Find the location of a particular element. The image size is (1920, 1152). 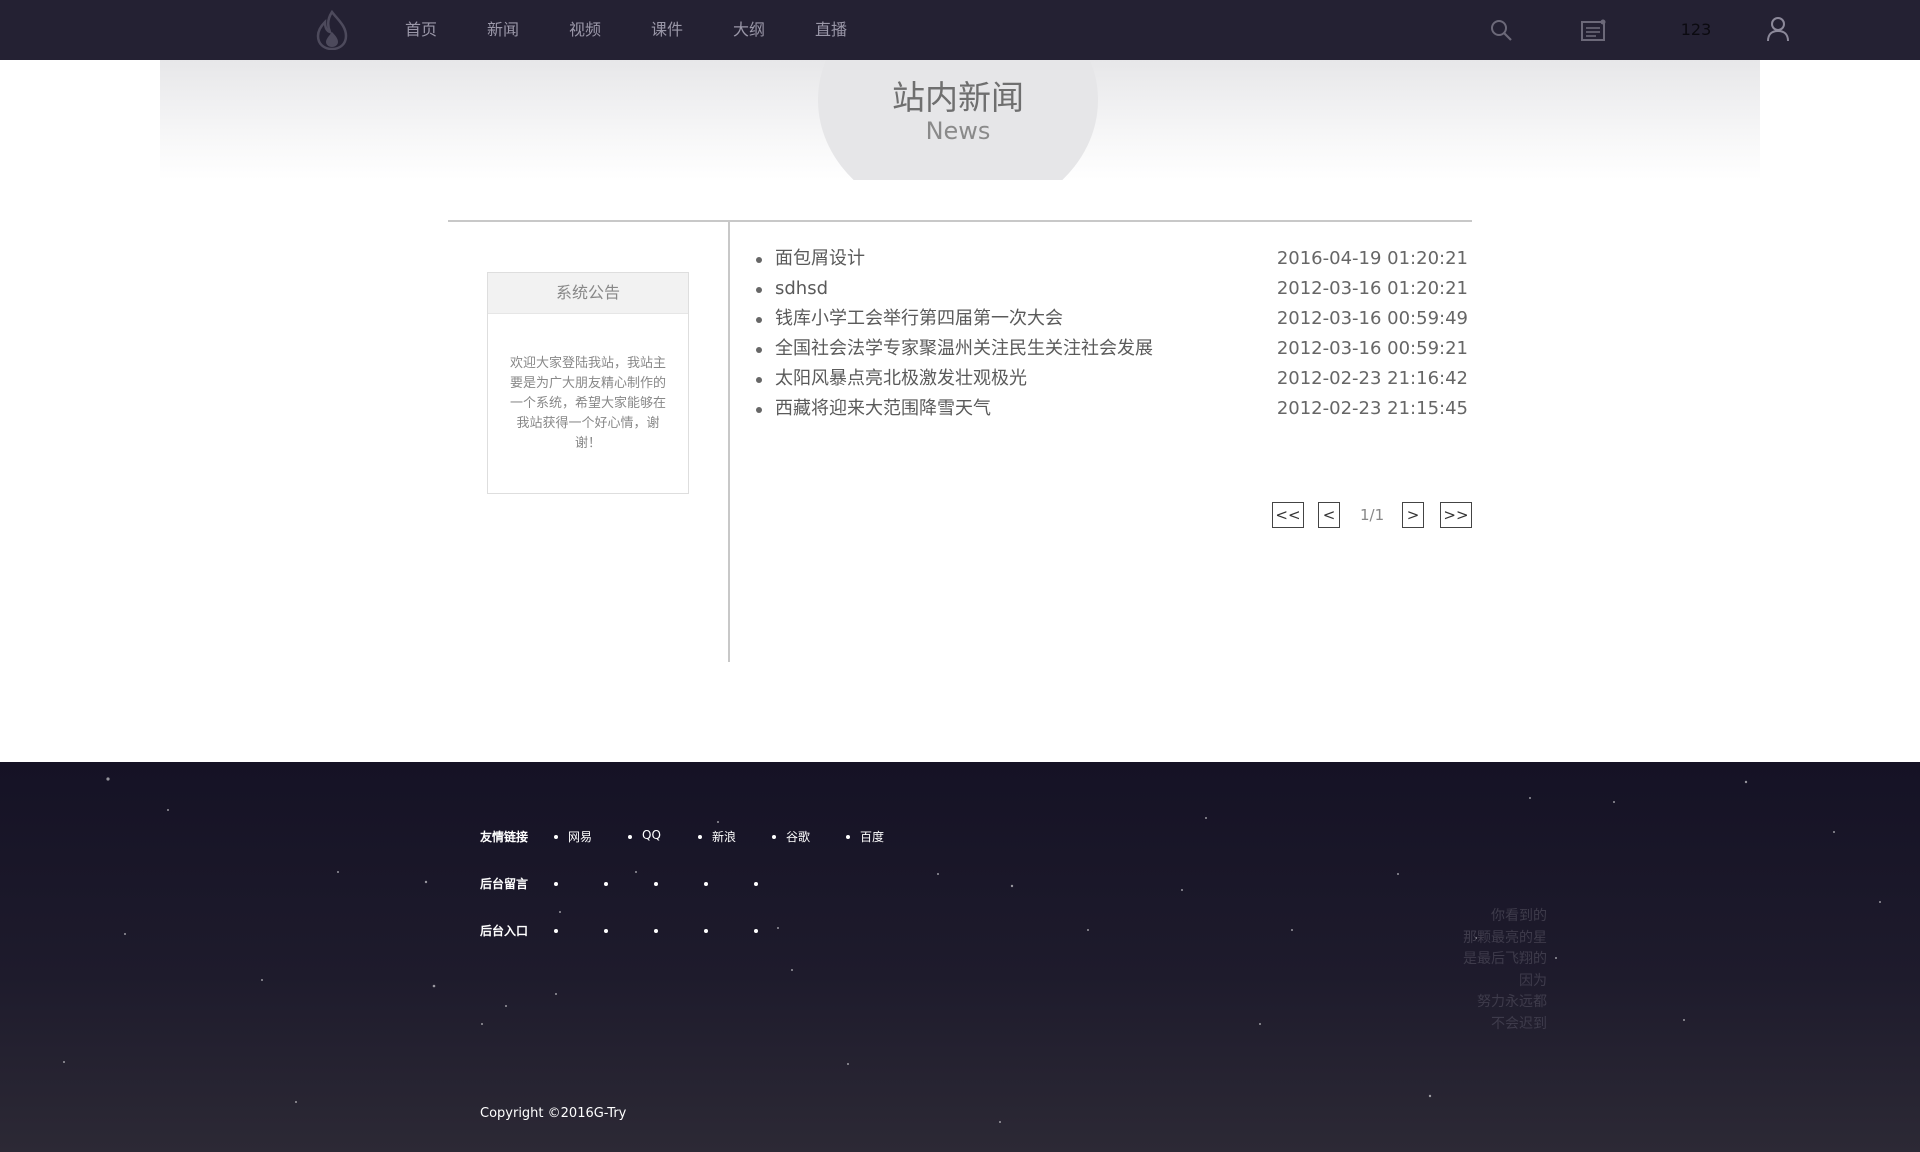

admin-entry-row: 后台入口 is located at coordinates (730, 932).